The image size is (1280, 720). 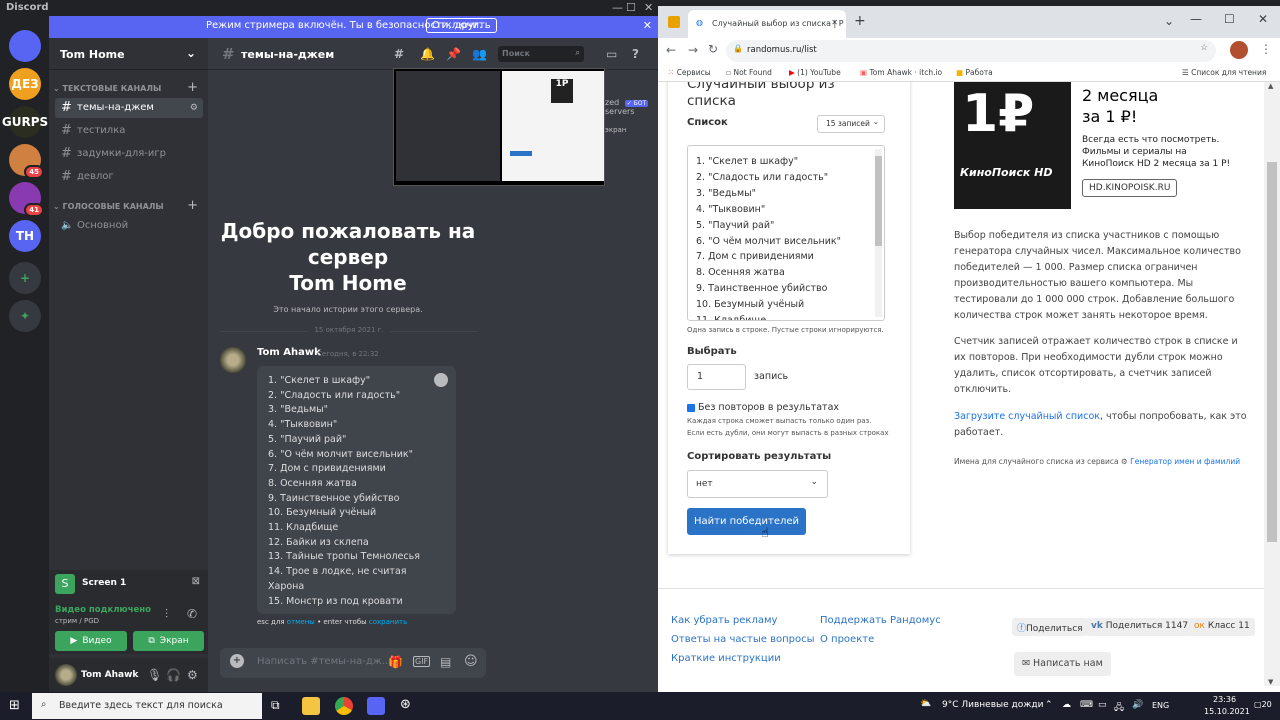 I want to click on gift-icon: 🎁, so click(x=395, y=662).